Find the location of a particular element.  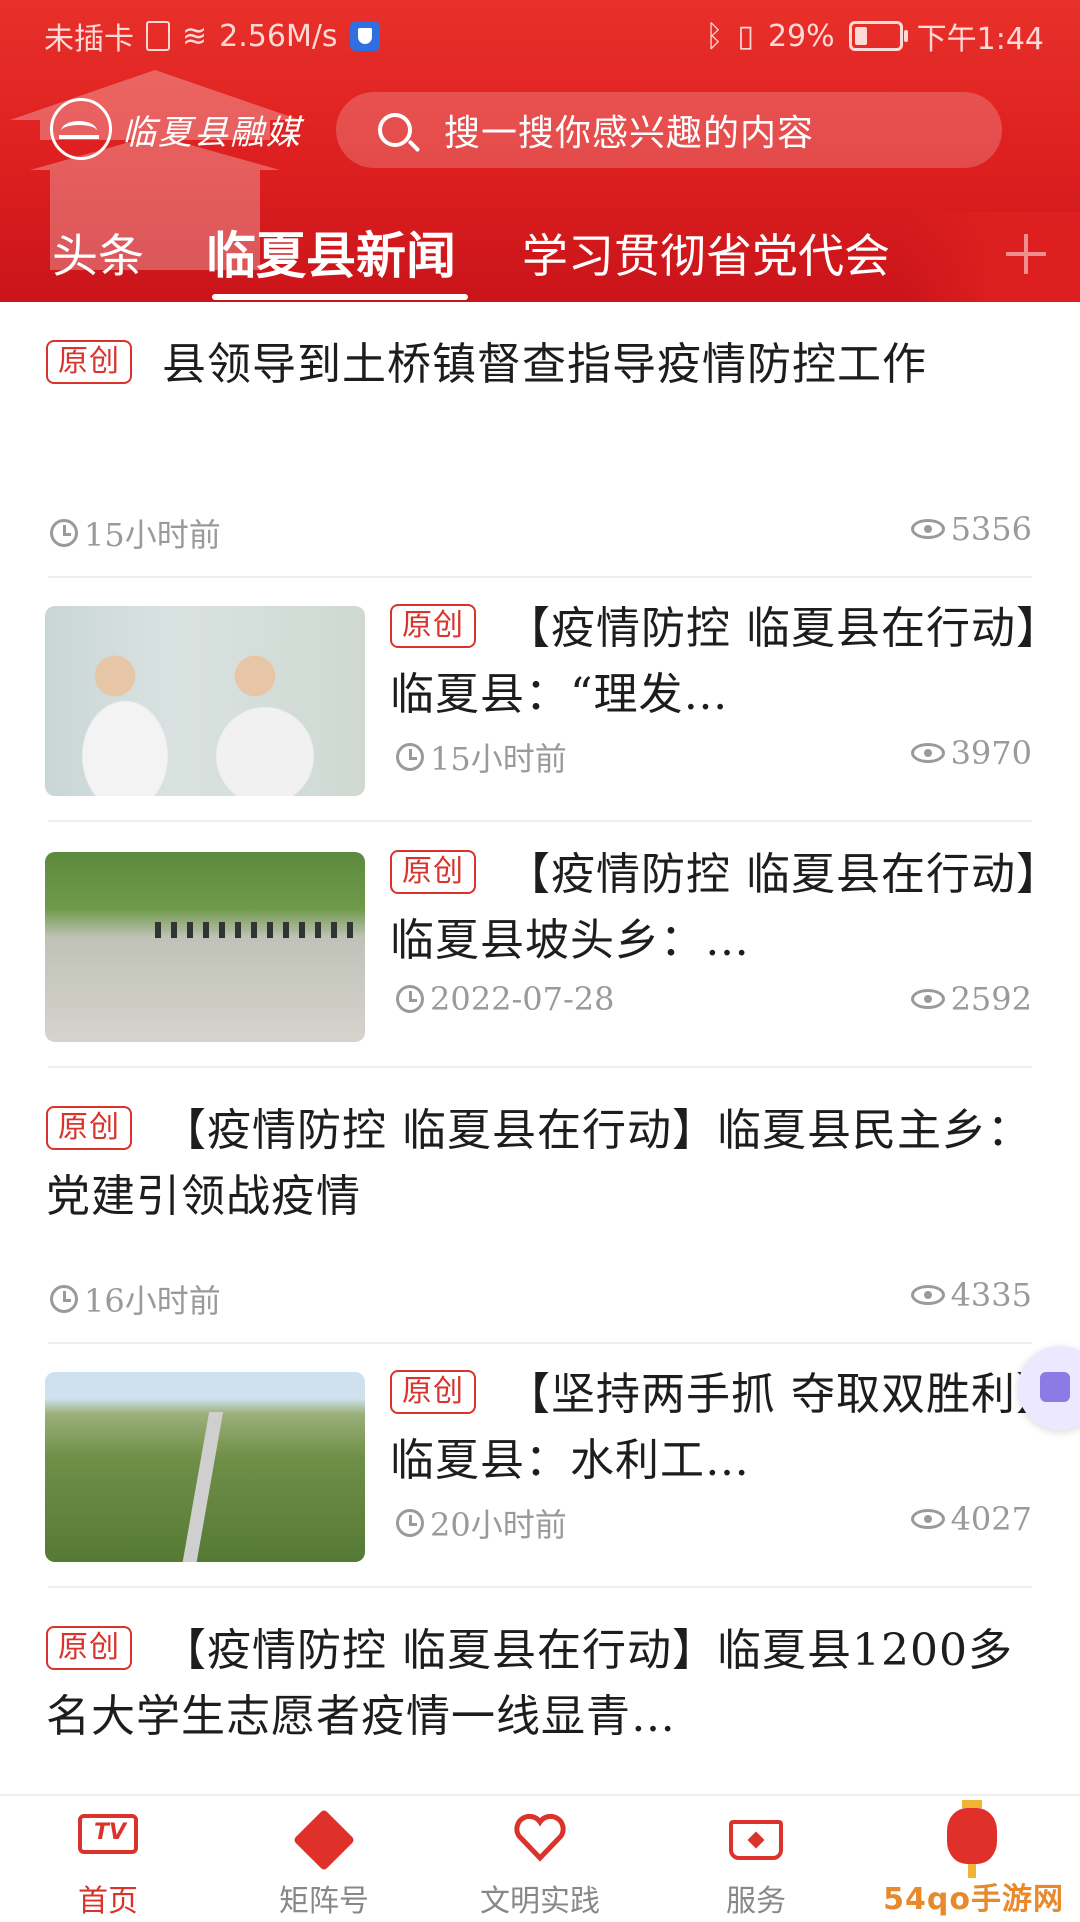

article-title-text: 【疫情防控 临夏县在行动】临夏县民主乡：党建引领战疫情 is located at coordinates (539, 1163).